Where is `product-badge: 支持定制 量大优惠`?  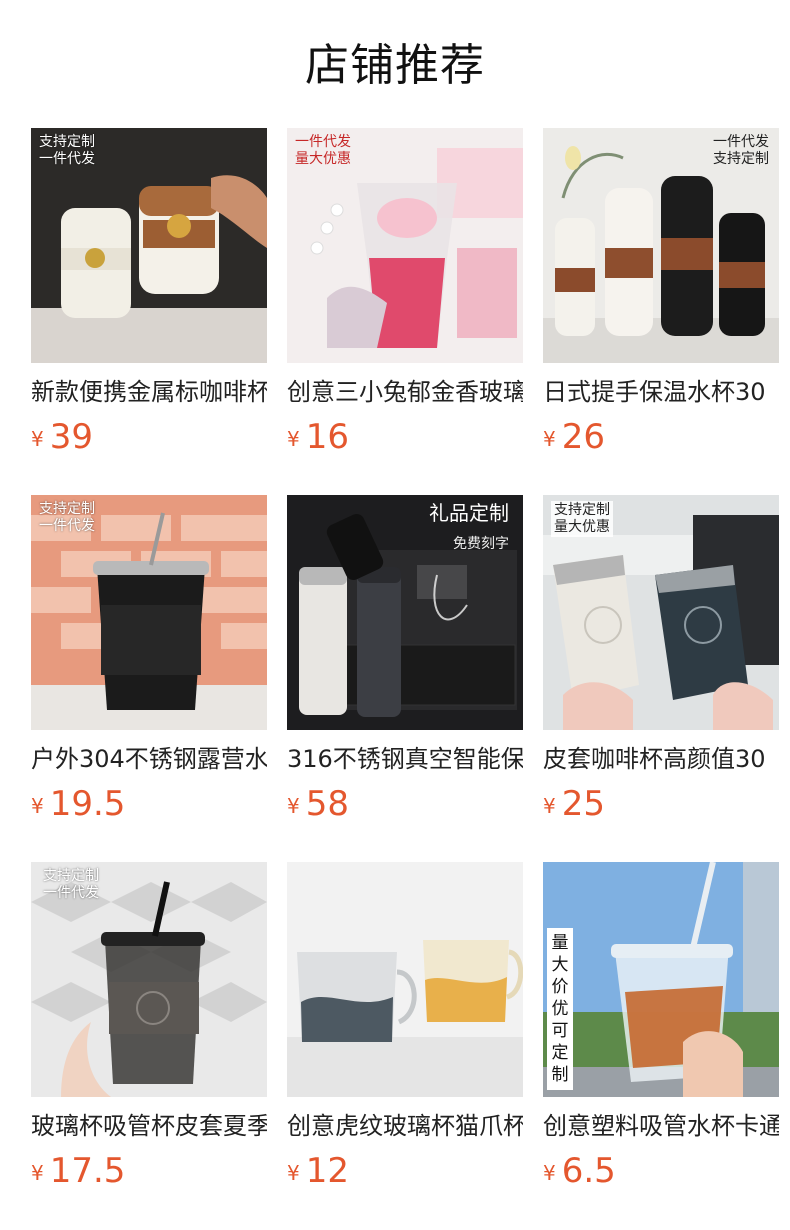 product-badge: 支持定制 量大优惠 is located at coordinates (582, 519).